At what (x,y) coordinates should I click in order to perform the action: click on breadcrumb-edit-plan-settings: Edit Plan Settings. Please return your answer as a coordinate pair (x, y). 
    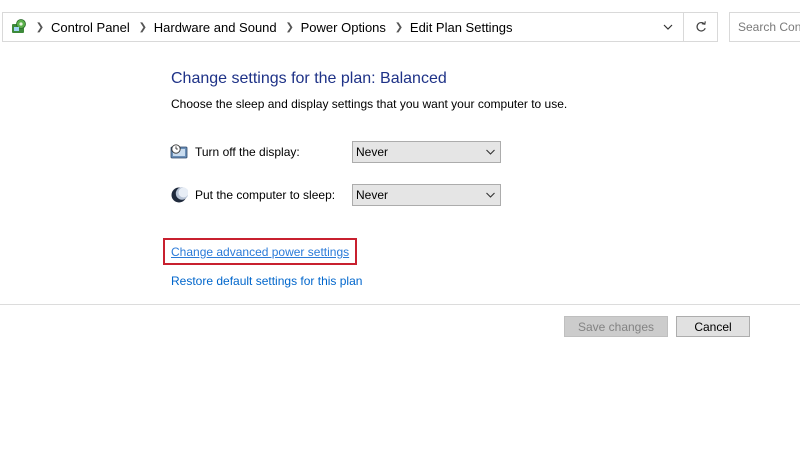
    Looking at the image, I should click on (462, 27).